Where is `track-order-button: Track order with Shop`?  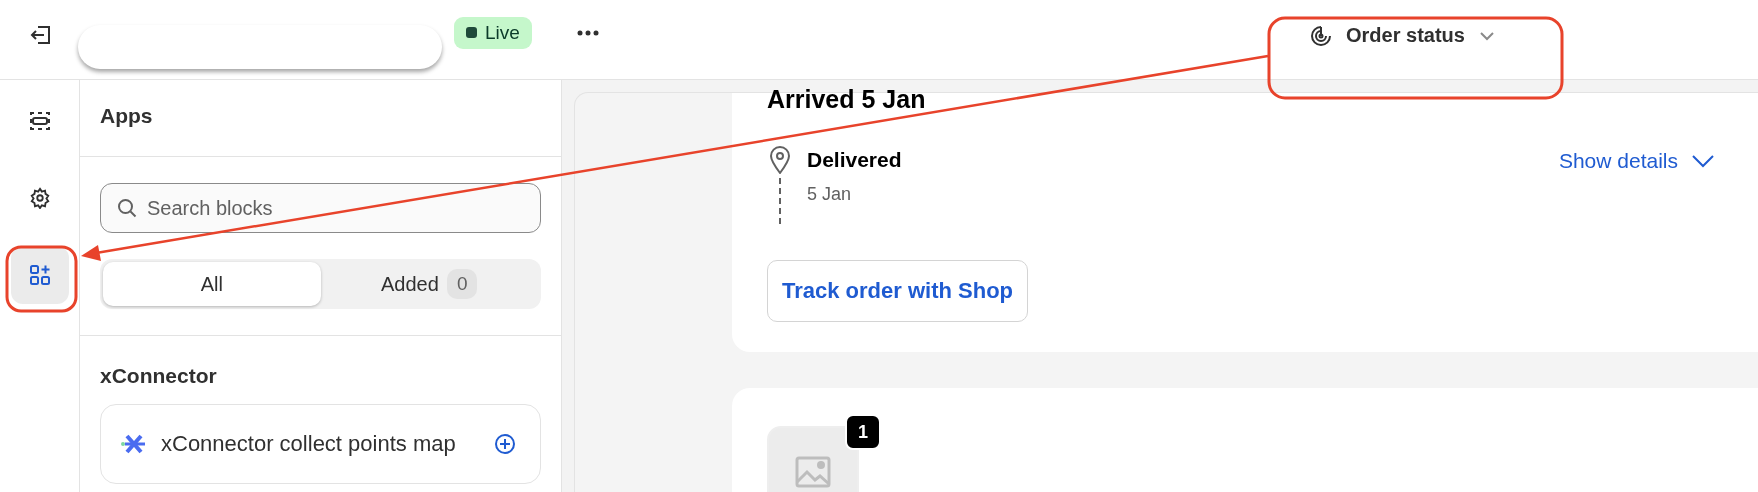 track-order-button: Track order with Shop is located at coordinates (898, 291).